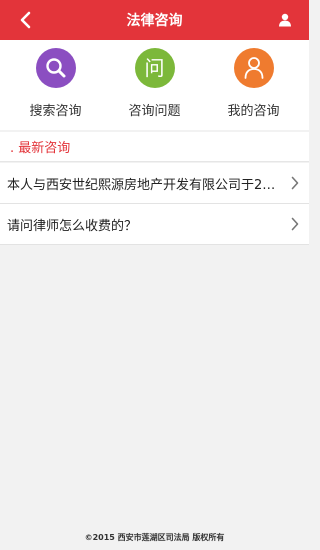 This screenshot has height=550, width=320. I want to click on question-text: 本人与西安世纪熙源房地产开发有限公司于2014年签订购房合同, so click(145, 185).